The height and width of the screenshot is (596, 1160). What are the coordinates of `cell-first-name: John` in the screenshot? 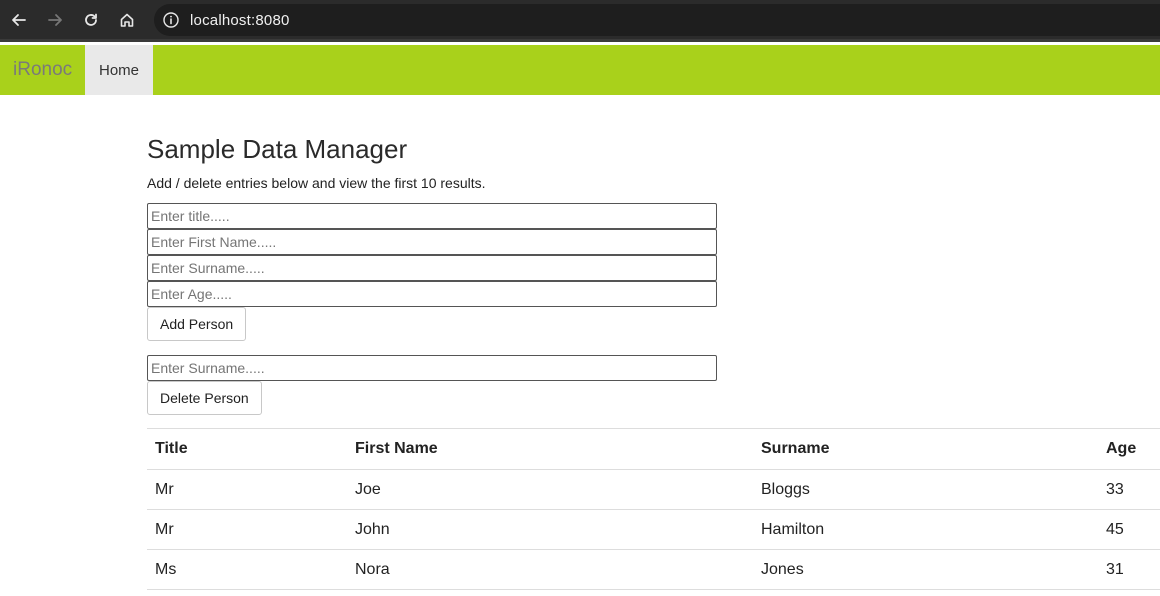 It's located at (550, 529).